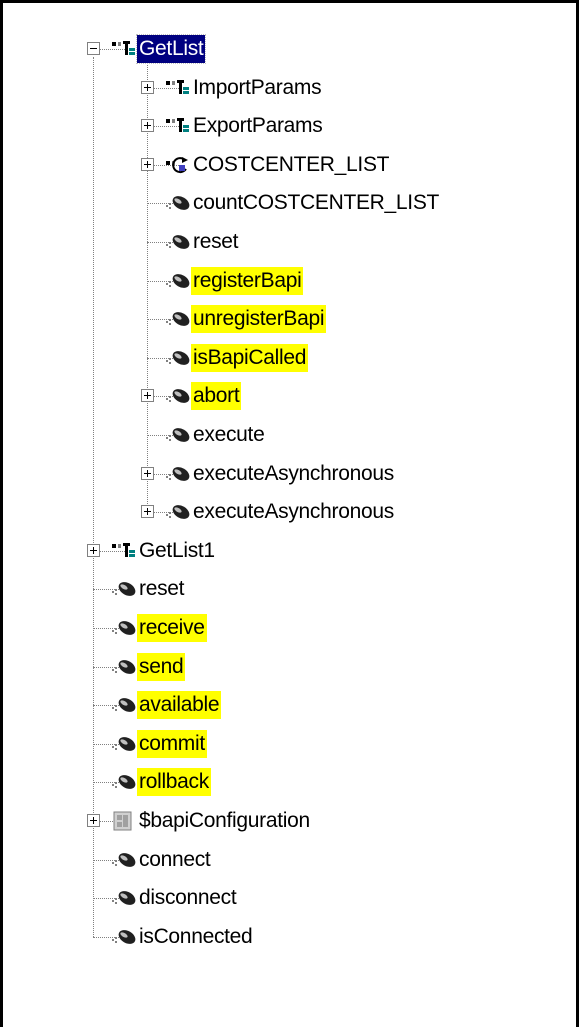  I want to click on tree-node: receive, so click(289, 628).